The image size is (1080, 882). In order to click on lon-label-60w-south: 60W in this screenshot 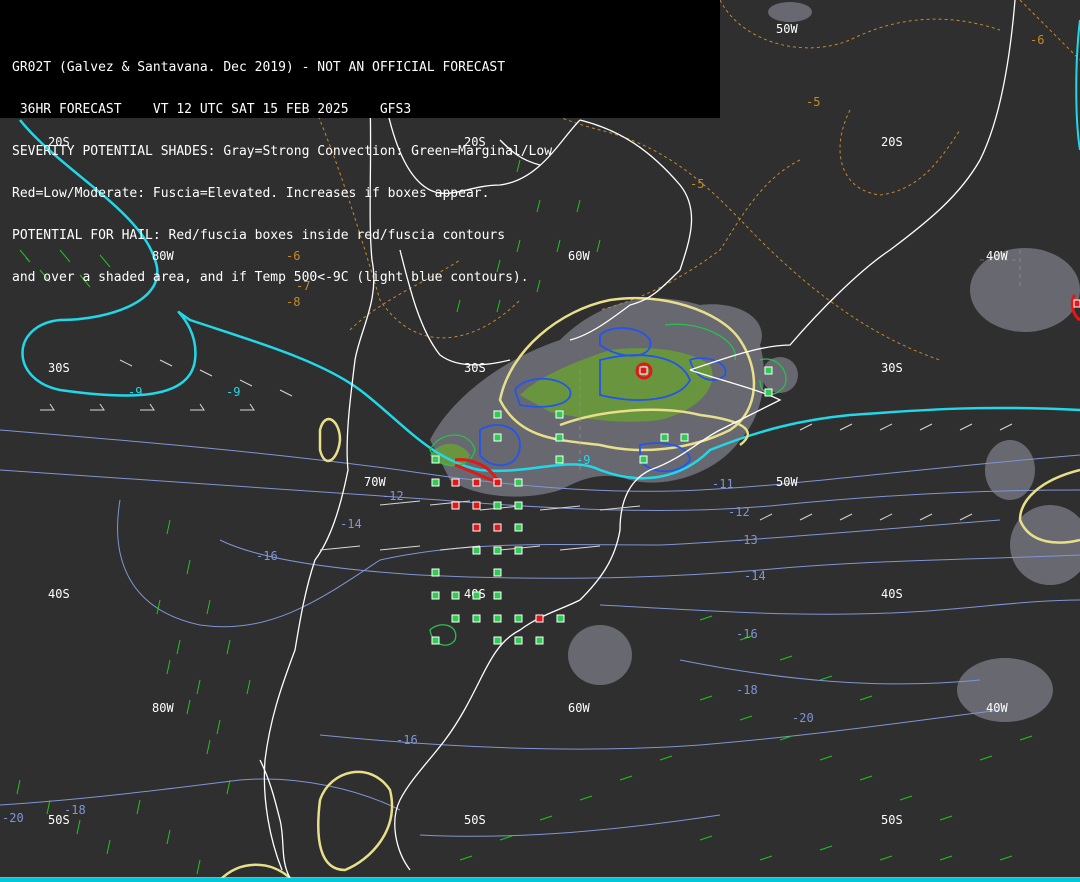, I will do `click(579, 708)`.